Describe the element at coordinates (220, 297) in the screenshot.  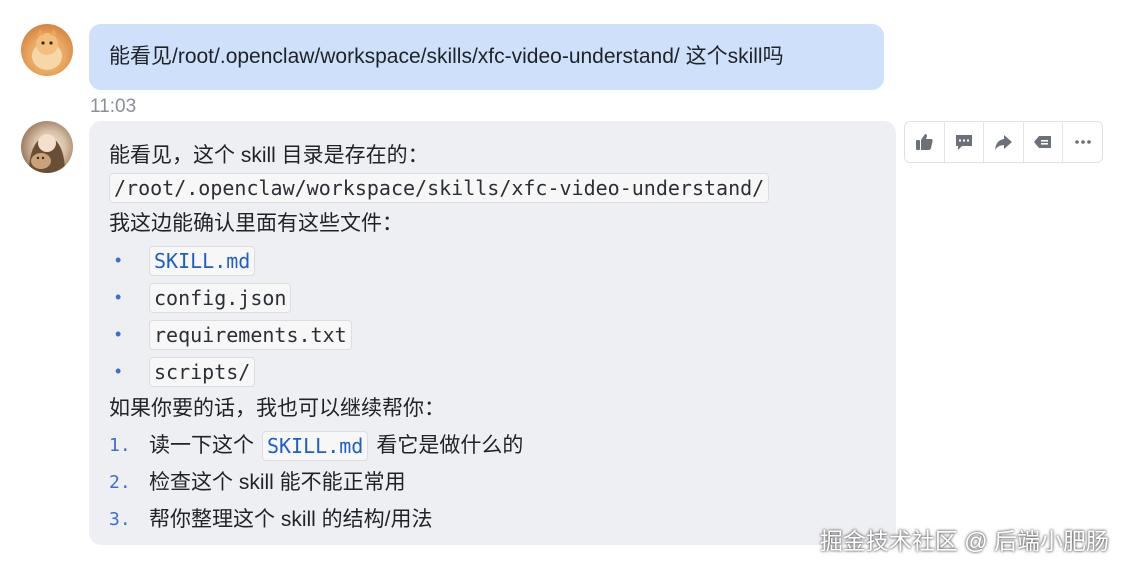
I see `file-config-json: config.json` at that location.